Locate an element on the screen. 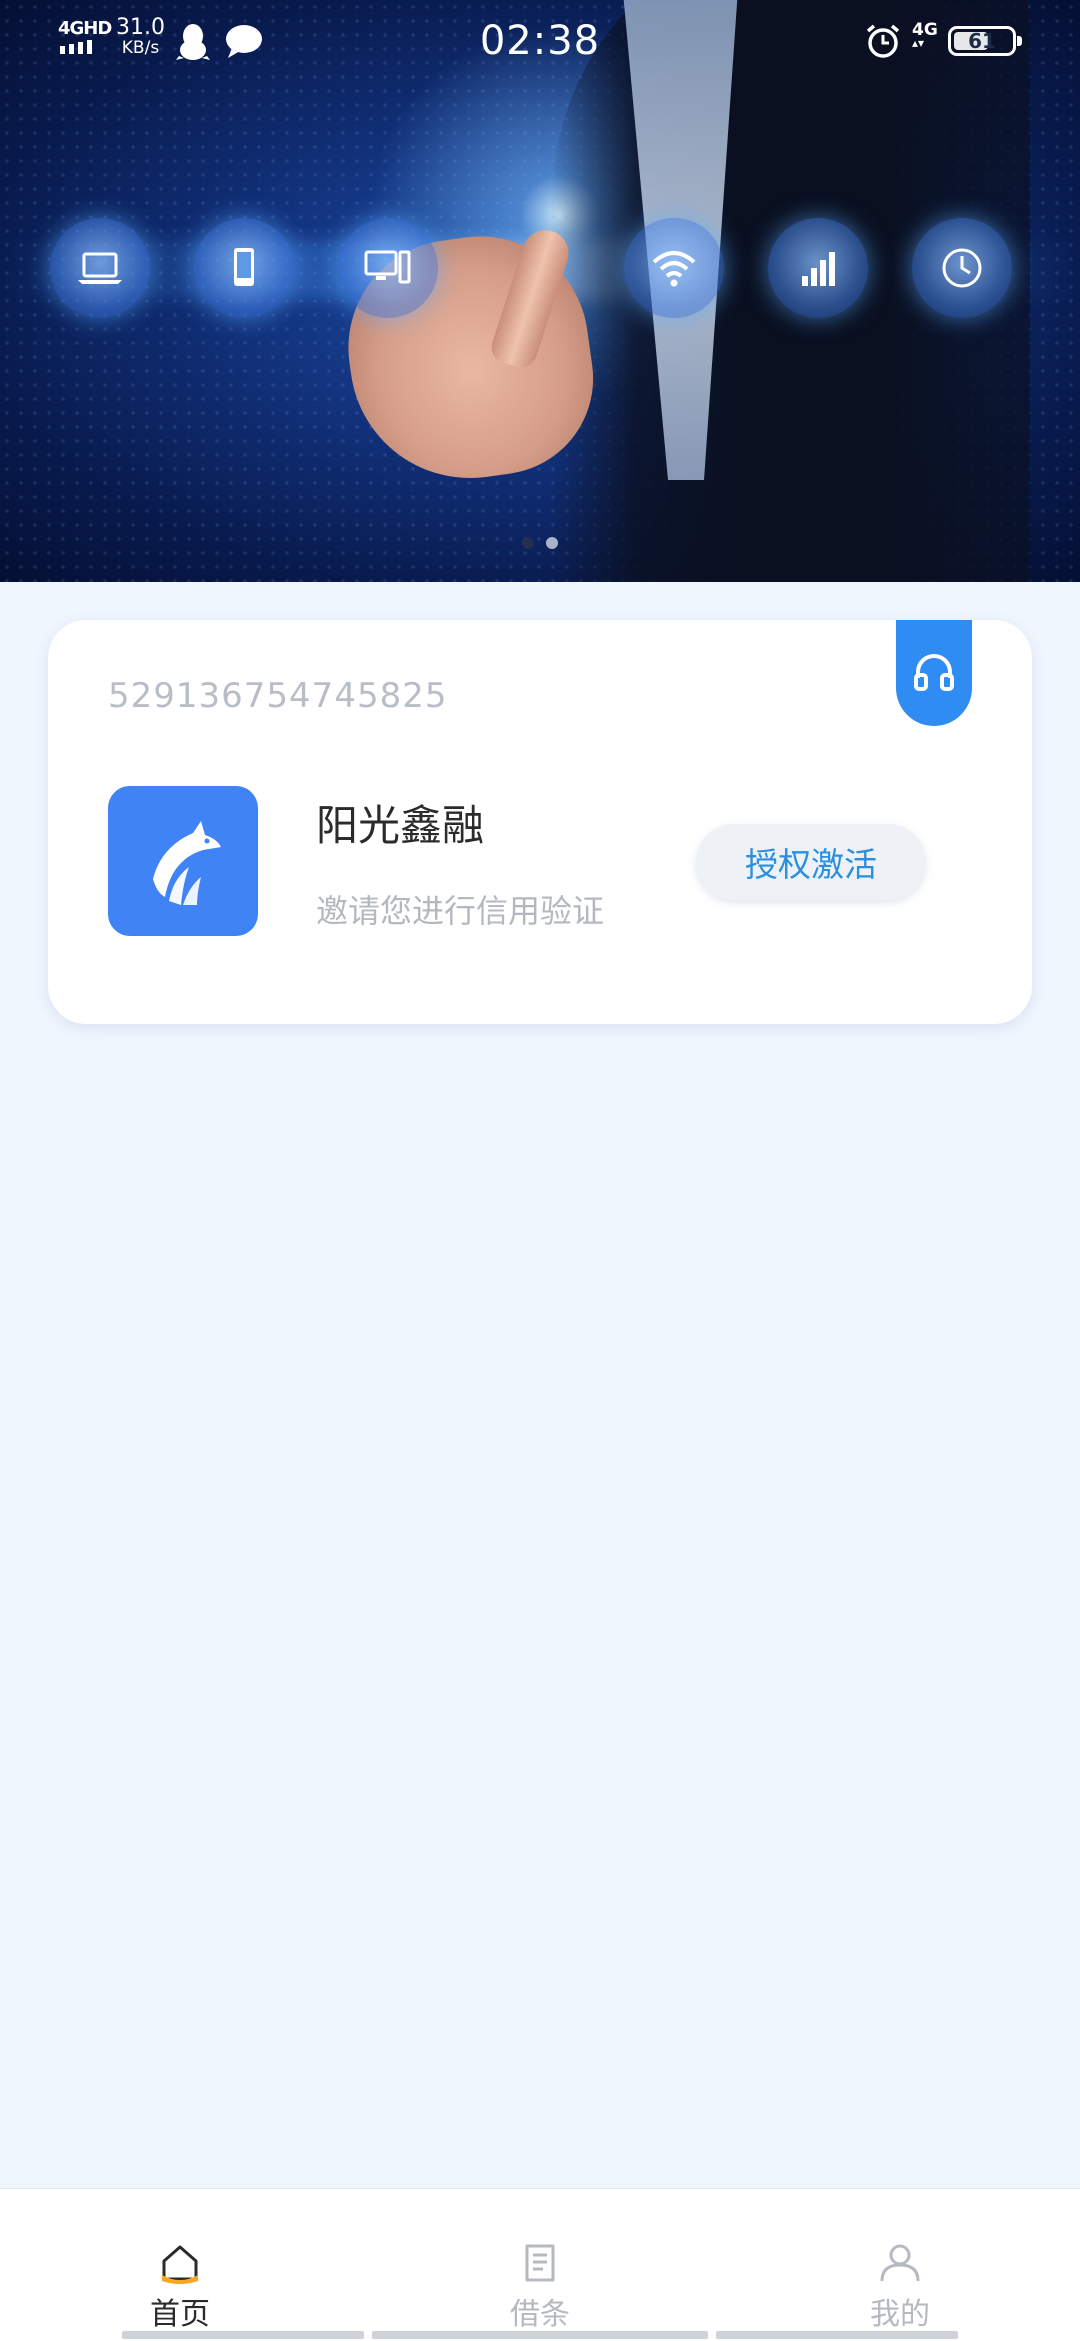 The height and width of the screenshot is (2341, 1080). carousel-indicator is located at coordinates (540, 543).